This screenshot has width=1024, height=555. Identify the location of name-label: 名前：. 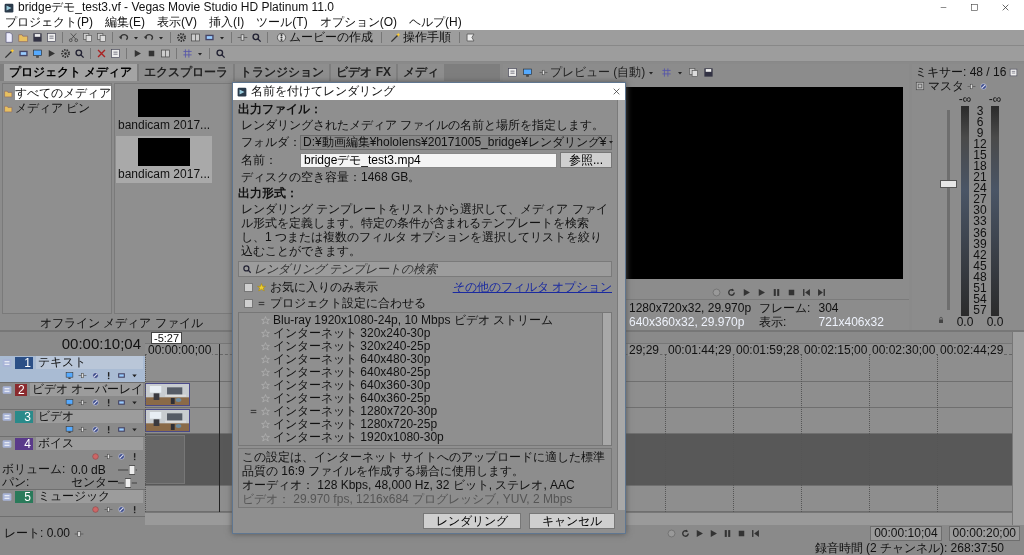
(259, 160).